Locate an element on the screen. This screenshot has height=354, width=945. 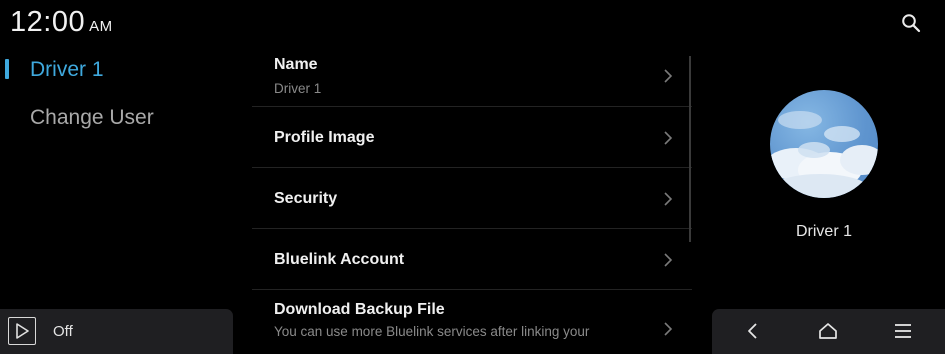
search-button is located at coordinates (911, 23).